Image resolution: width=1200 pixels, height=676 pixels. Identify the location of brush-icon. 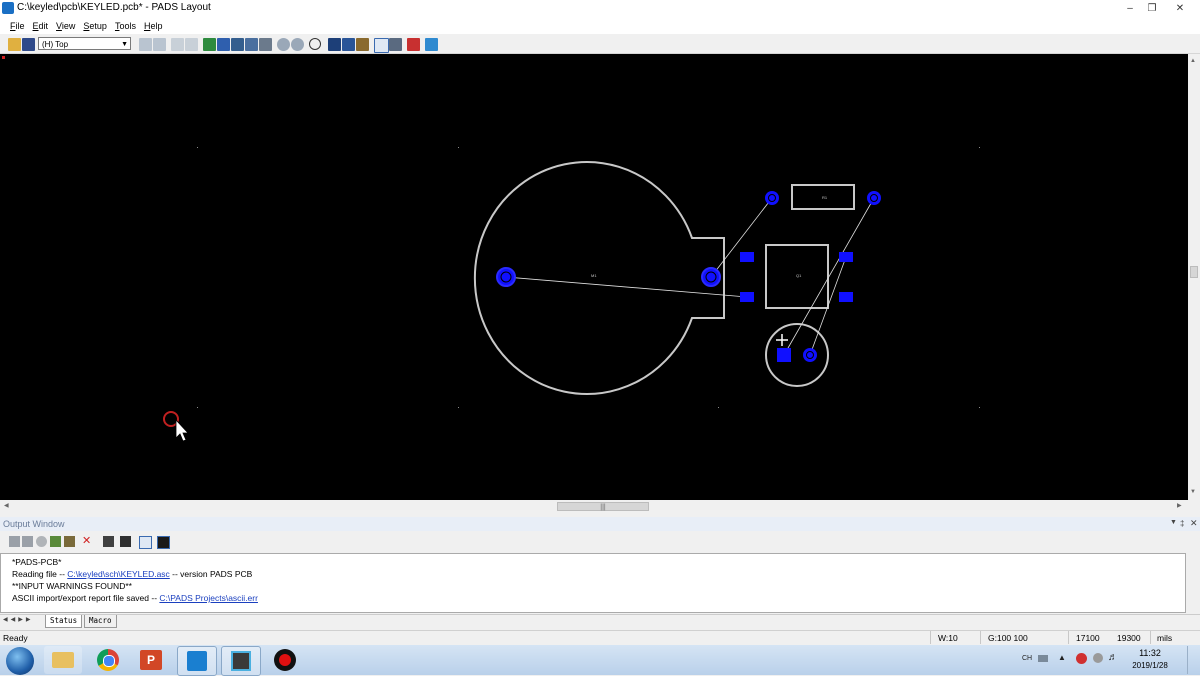
(362, 44).